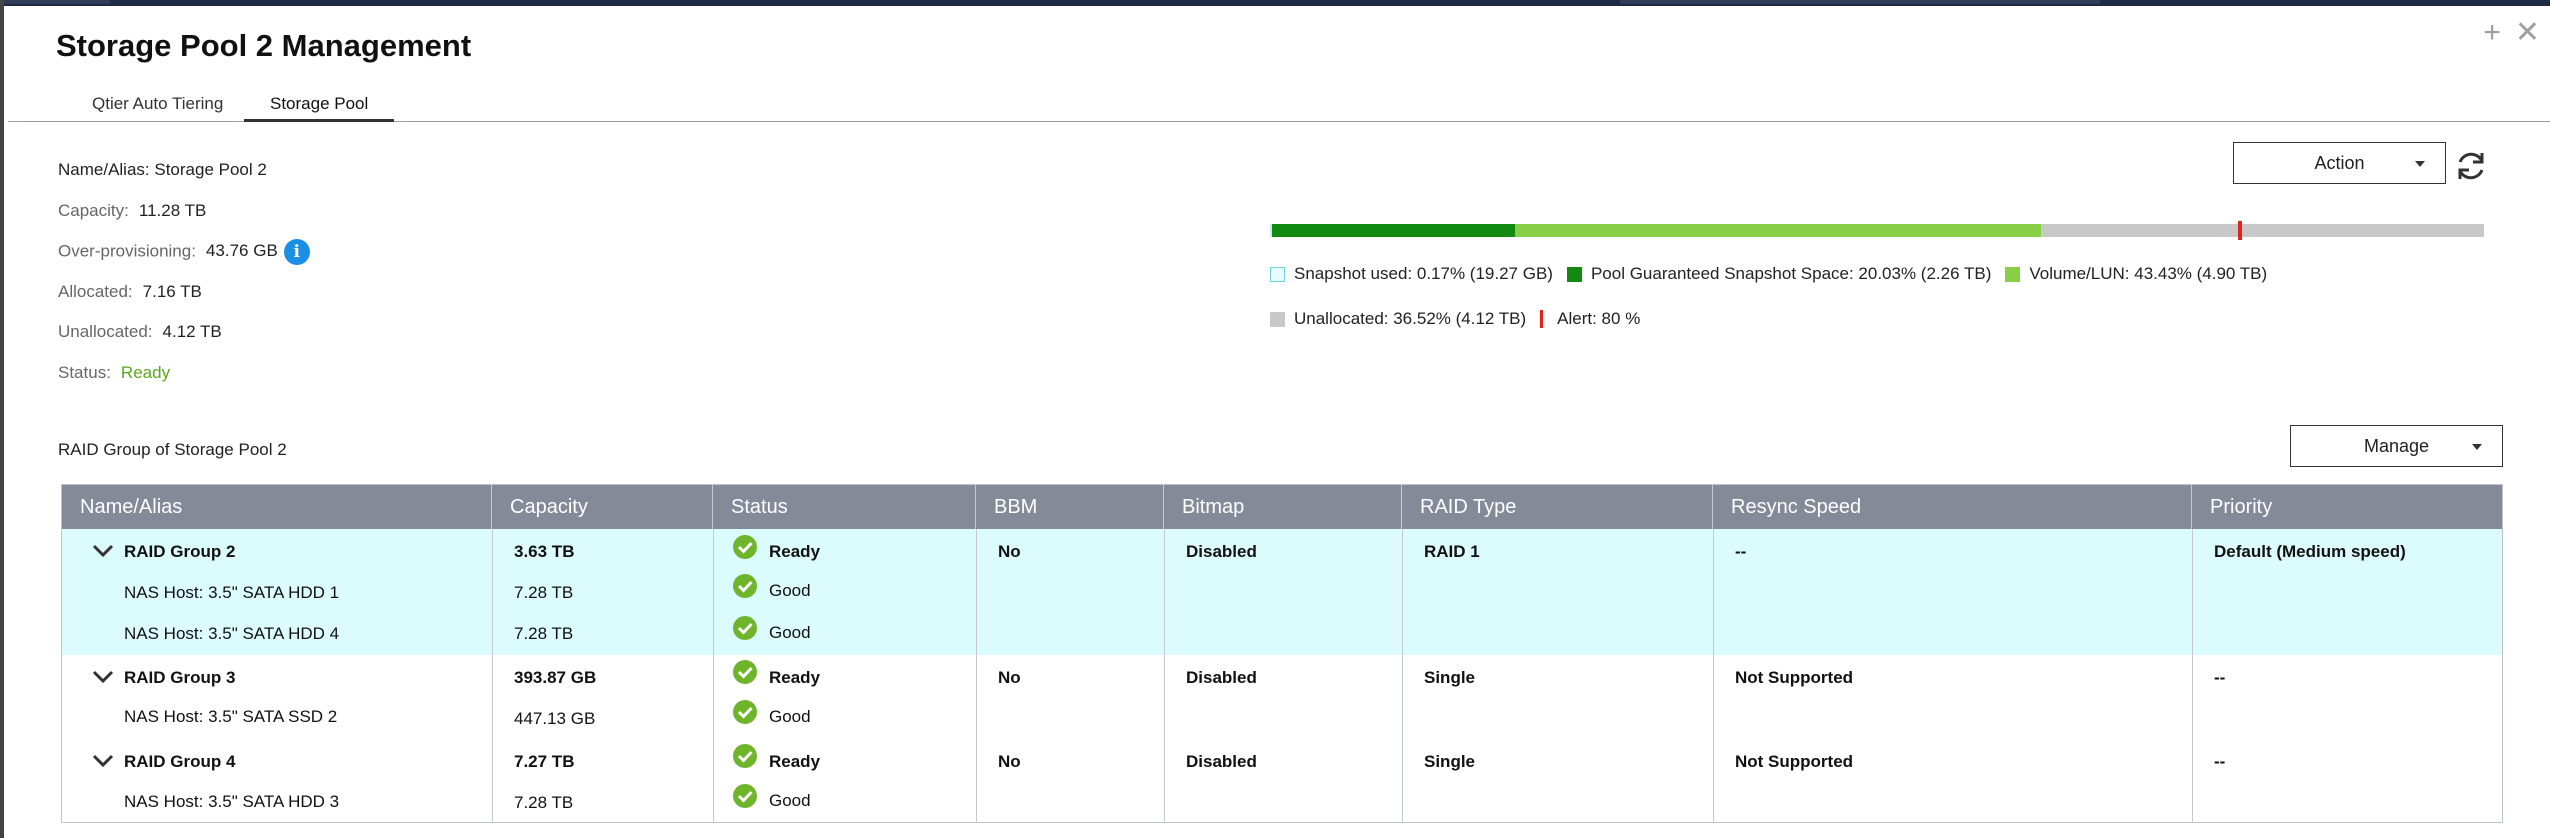 This screenshot has height=838, width=2550. I want to click on manage-button-label: Manage, so click(2396, 445).